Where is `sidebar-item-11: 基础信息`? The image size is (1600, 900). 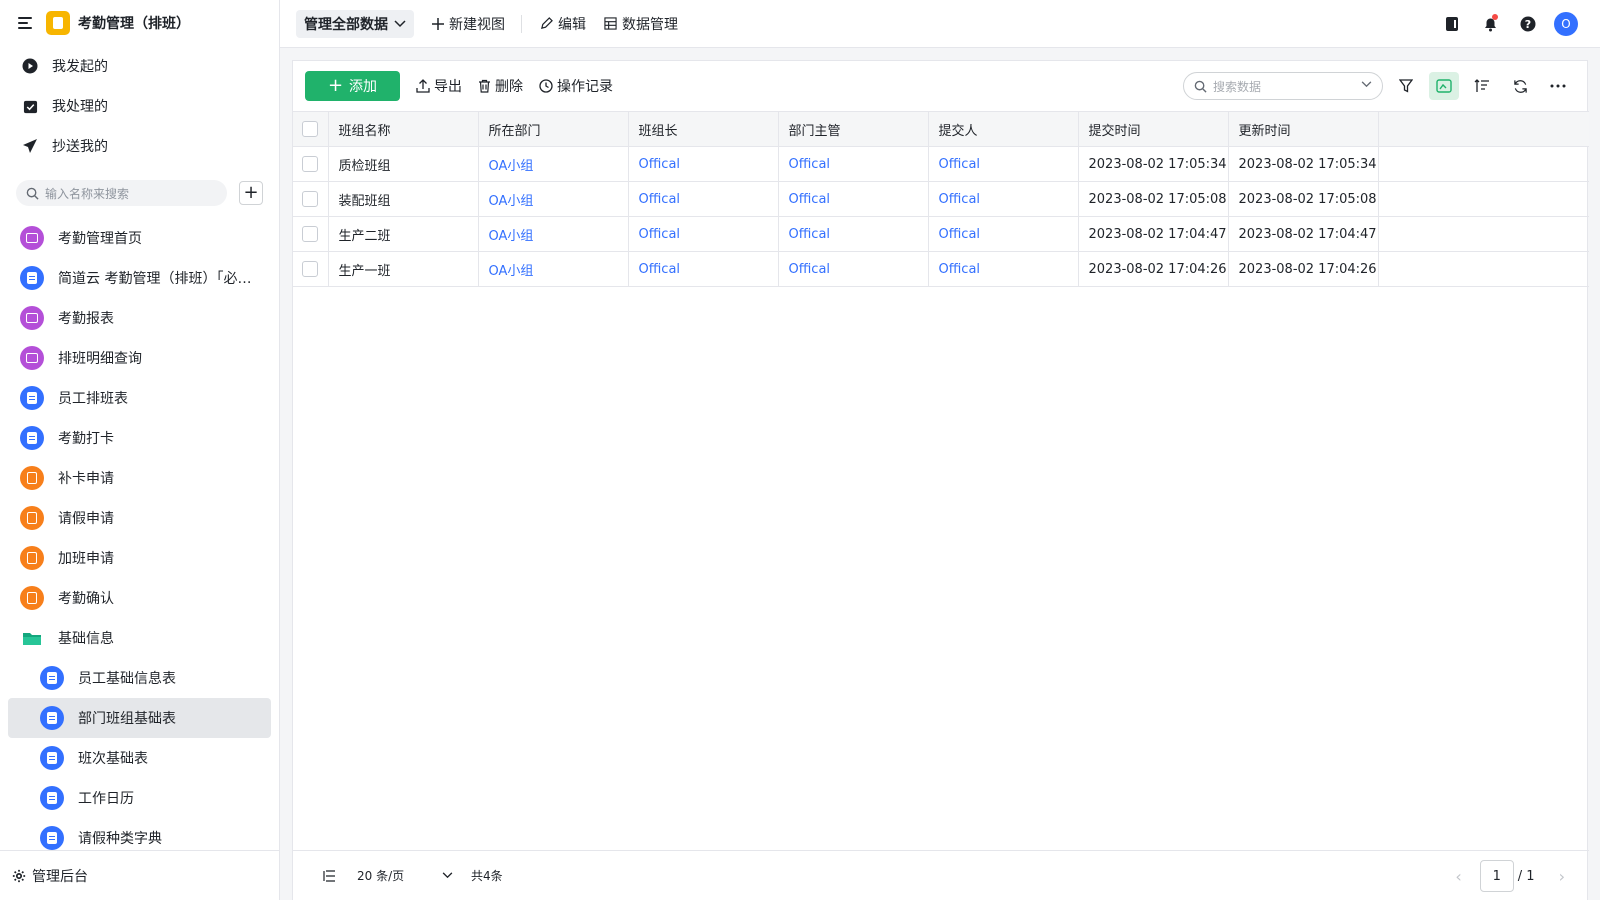 sidebar-item-11: 基础信息 is located at coordinates (139, 638).